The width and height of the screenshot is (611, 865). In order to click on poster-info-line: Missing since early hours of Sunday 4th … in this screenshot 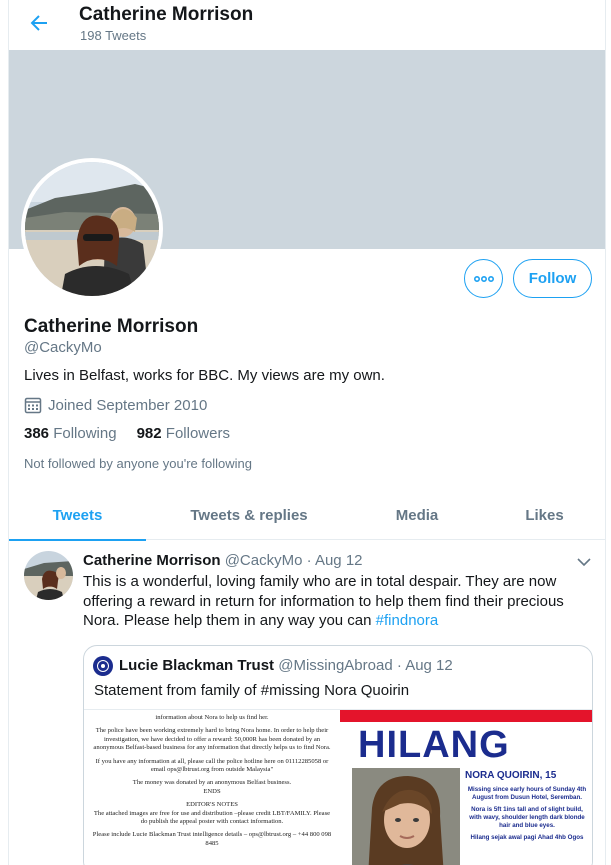, I will do `click(527, 793)`.